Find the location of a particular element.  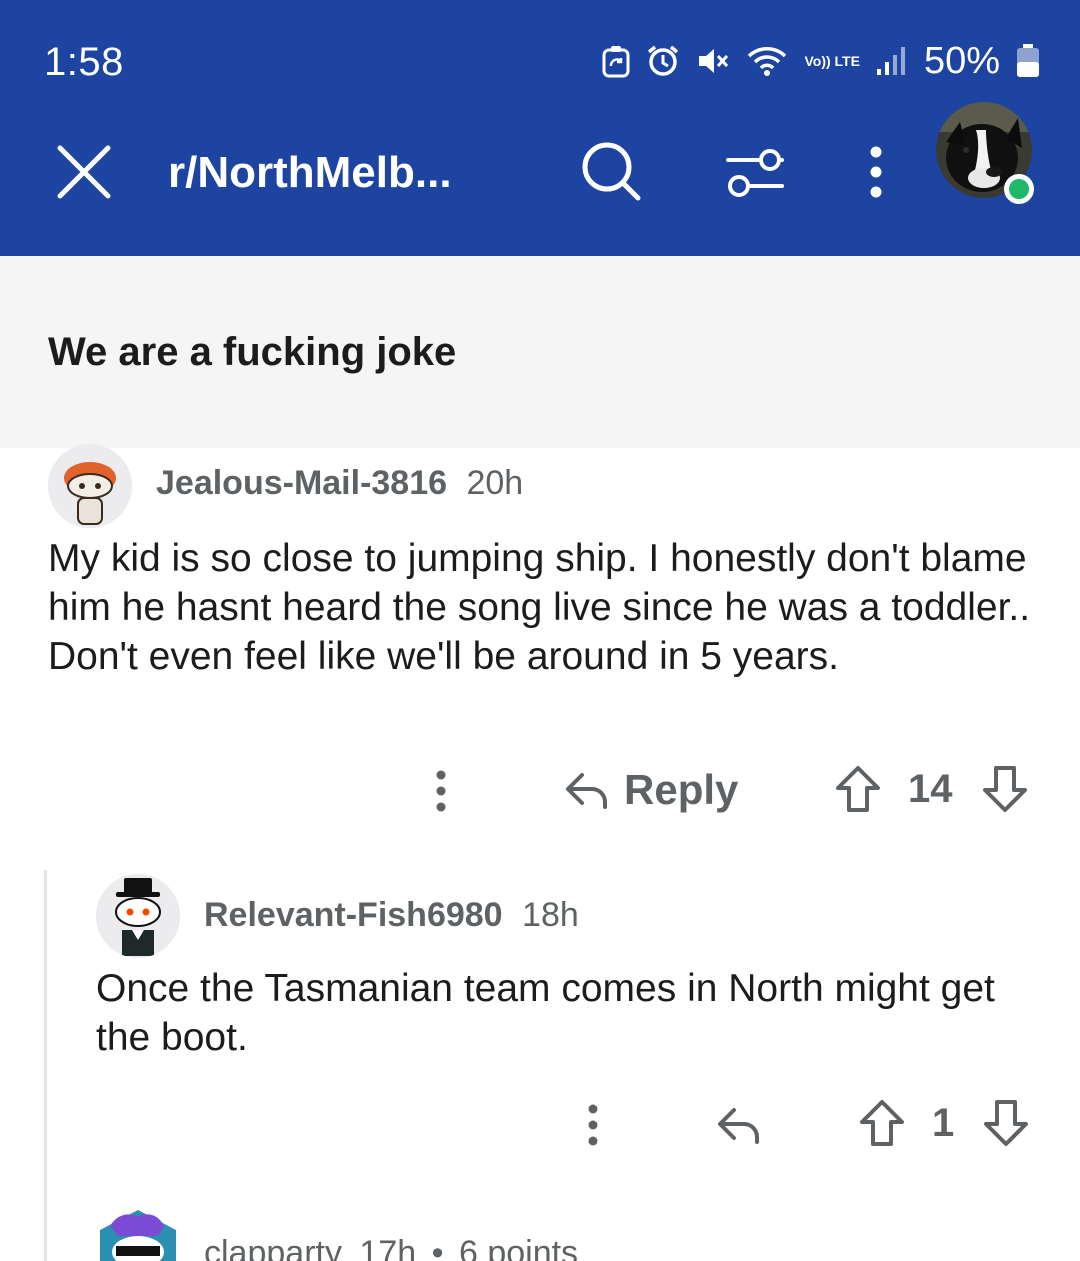

comment-score: 14 is located at coordinates (930, 788).